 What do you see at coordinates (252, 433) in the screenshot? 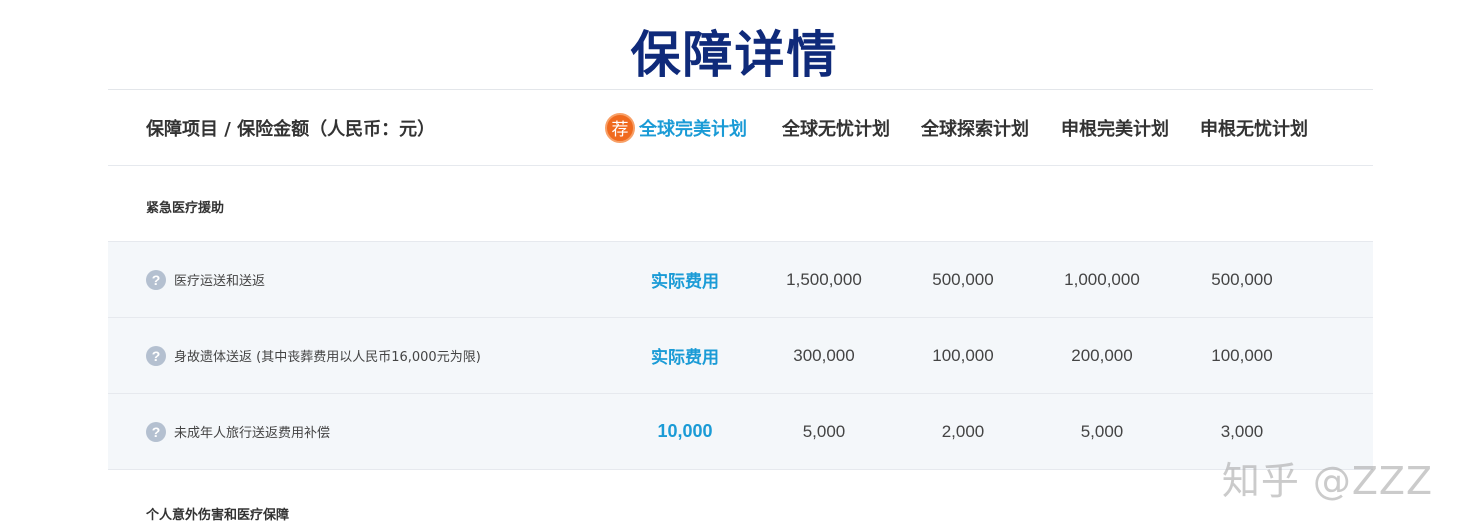
I see `item-label: 未成年人旅行送返费用补偿` at bounding box center [252, 433].